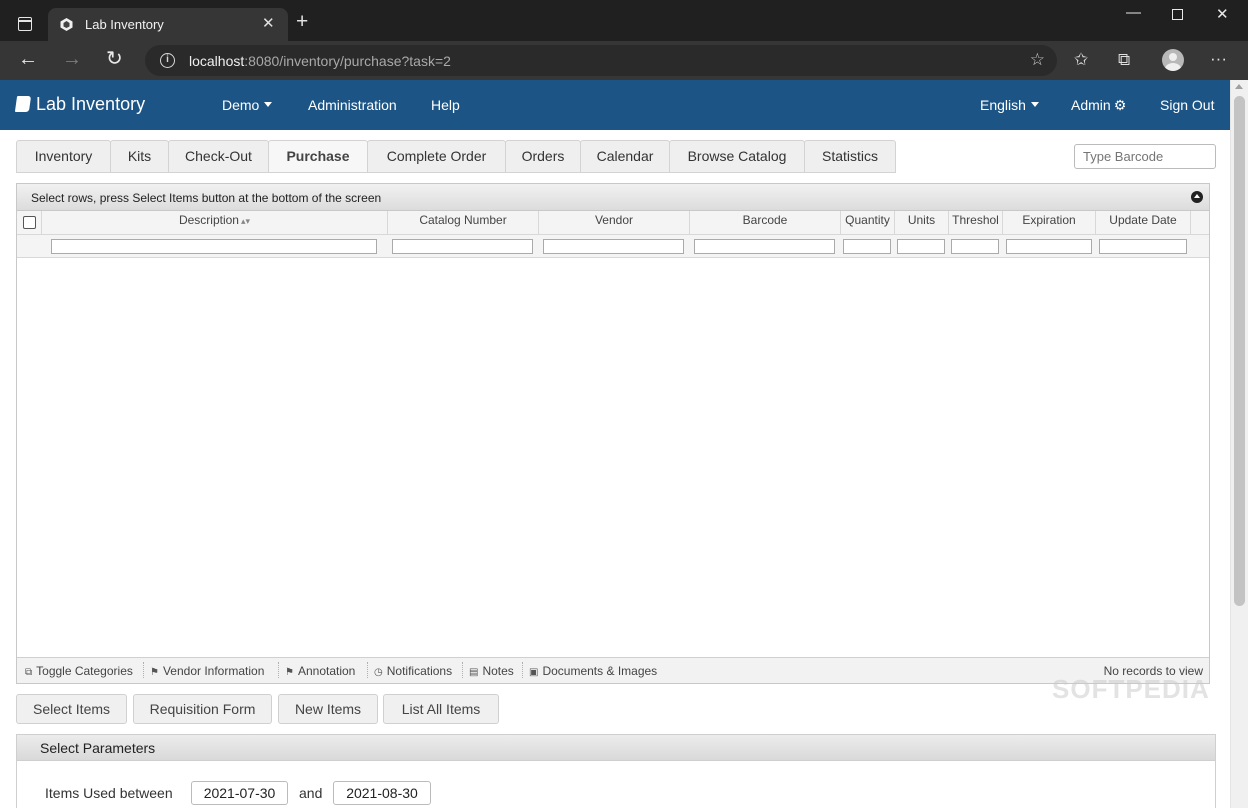 The image size is (1248, 808). Describe the element at coordinates (867, 246) in the screenshot. I see `filter-quantity` at that location.